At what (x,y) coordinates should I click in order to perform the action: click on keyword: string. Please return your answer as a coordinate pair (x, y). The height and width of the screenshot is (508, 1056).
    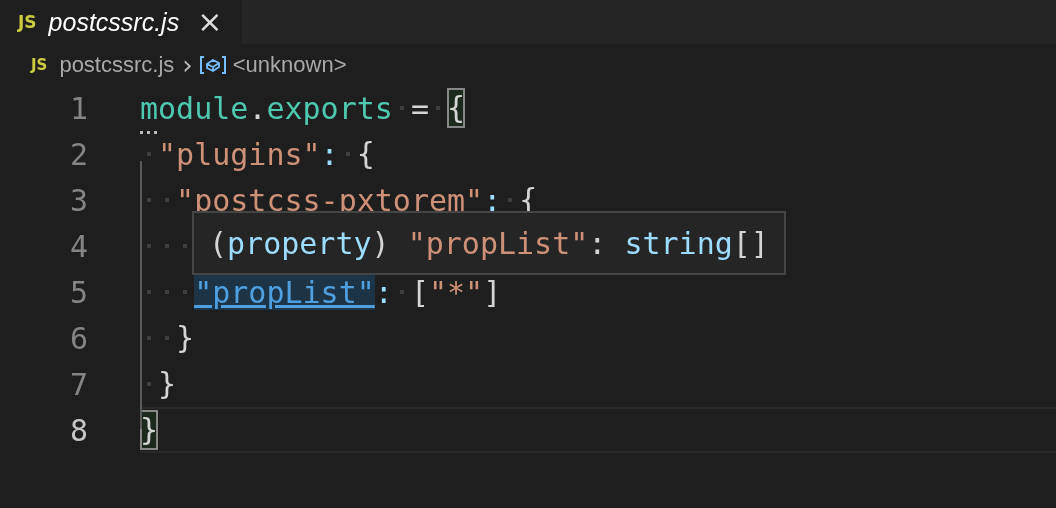
    Looking at the image, I should click on (678, 243).